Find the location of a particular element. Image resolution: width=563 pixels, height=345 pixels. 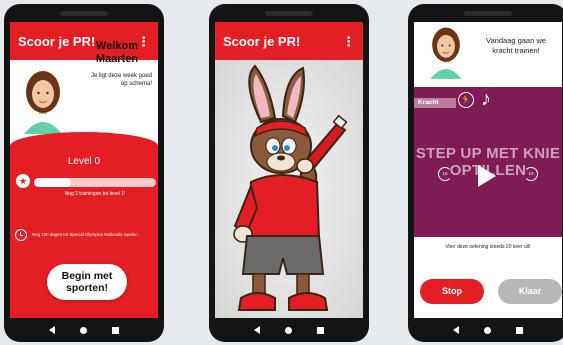

exercise-instruction: Voer deze oefening steeds 20 keer uit! is located at coordinates (488, 247).